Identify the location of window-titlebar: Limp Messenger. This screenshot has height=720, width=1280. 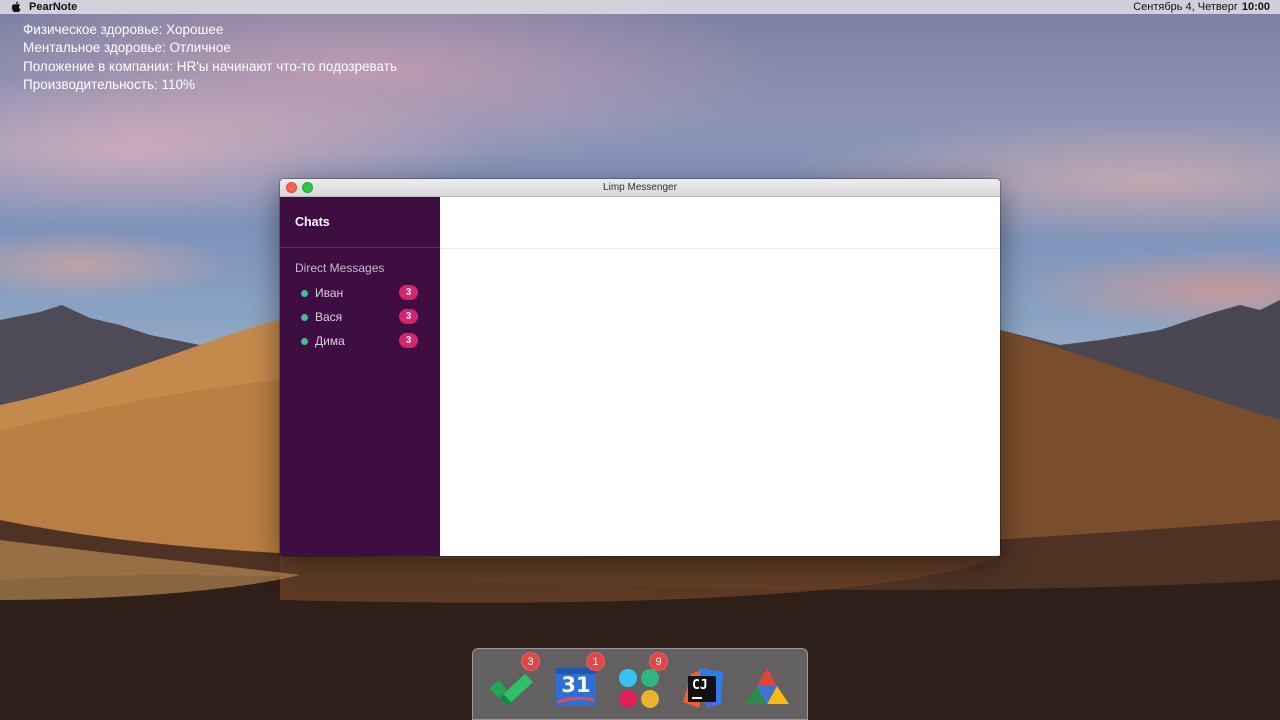
(640, 188).